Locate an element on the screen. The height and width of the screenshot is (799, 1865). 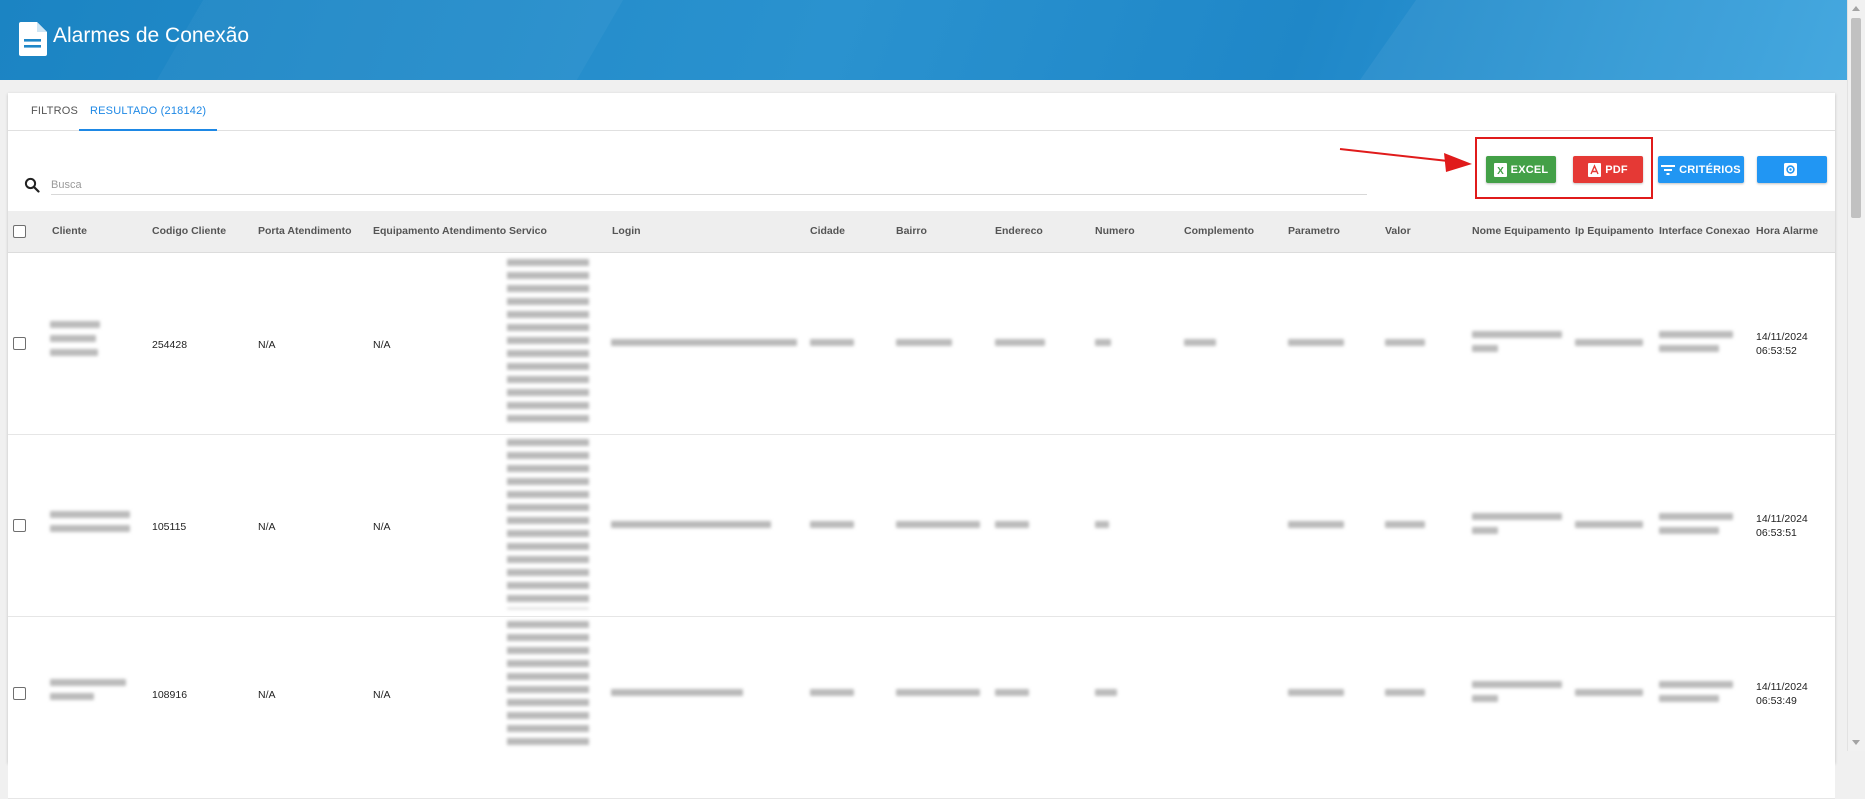
select-all-checkbox is located at coordinates (19, 231).